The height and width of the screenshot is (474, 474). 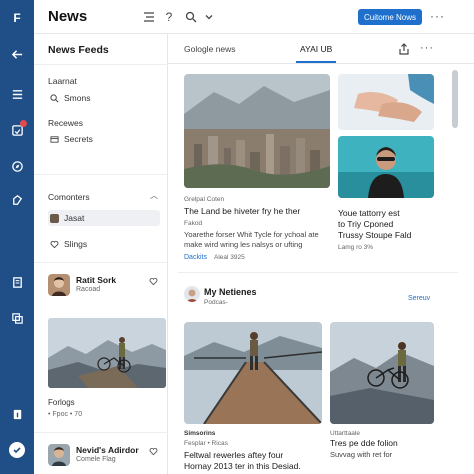 What do you see at coordinates (104, 218) in the screenshot?
I see `sidebar-item-active: Jasat` at bounding box center [104, 218].